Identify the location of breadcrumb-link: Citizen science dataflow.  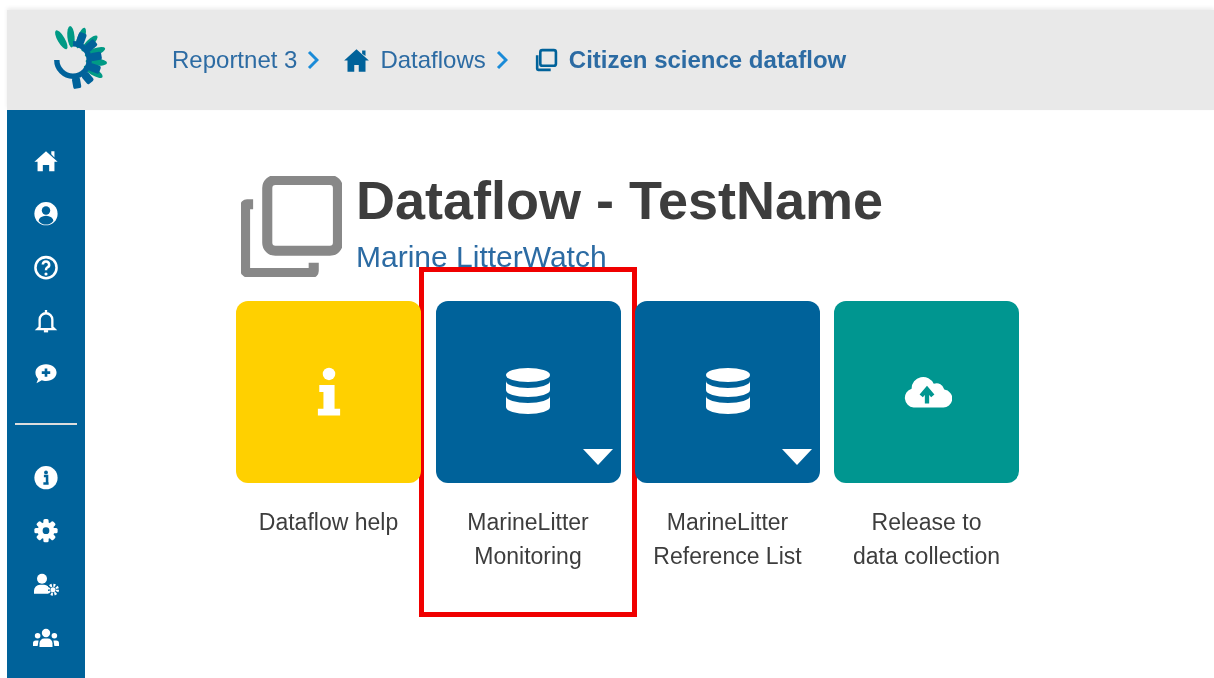
(689, 60).